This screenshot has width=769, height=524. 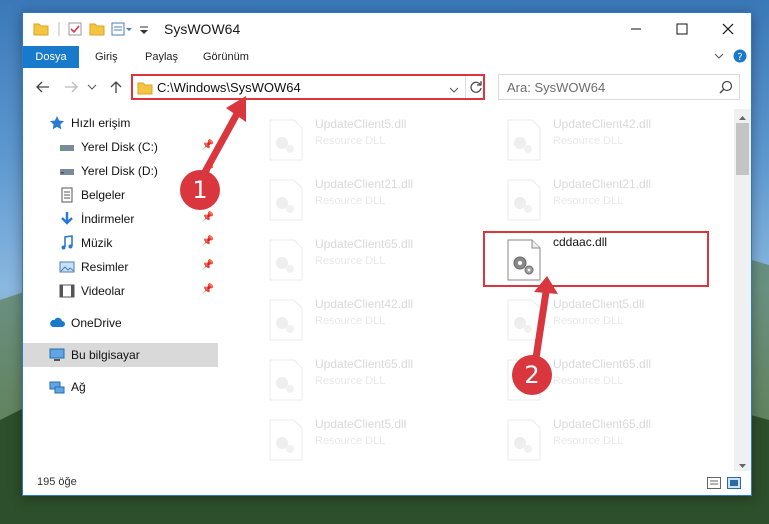 I want to click on tab-dosya: Dosya, so click(x=51, y=57).